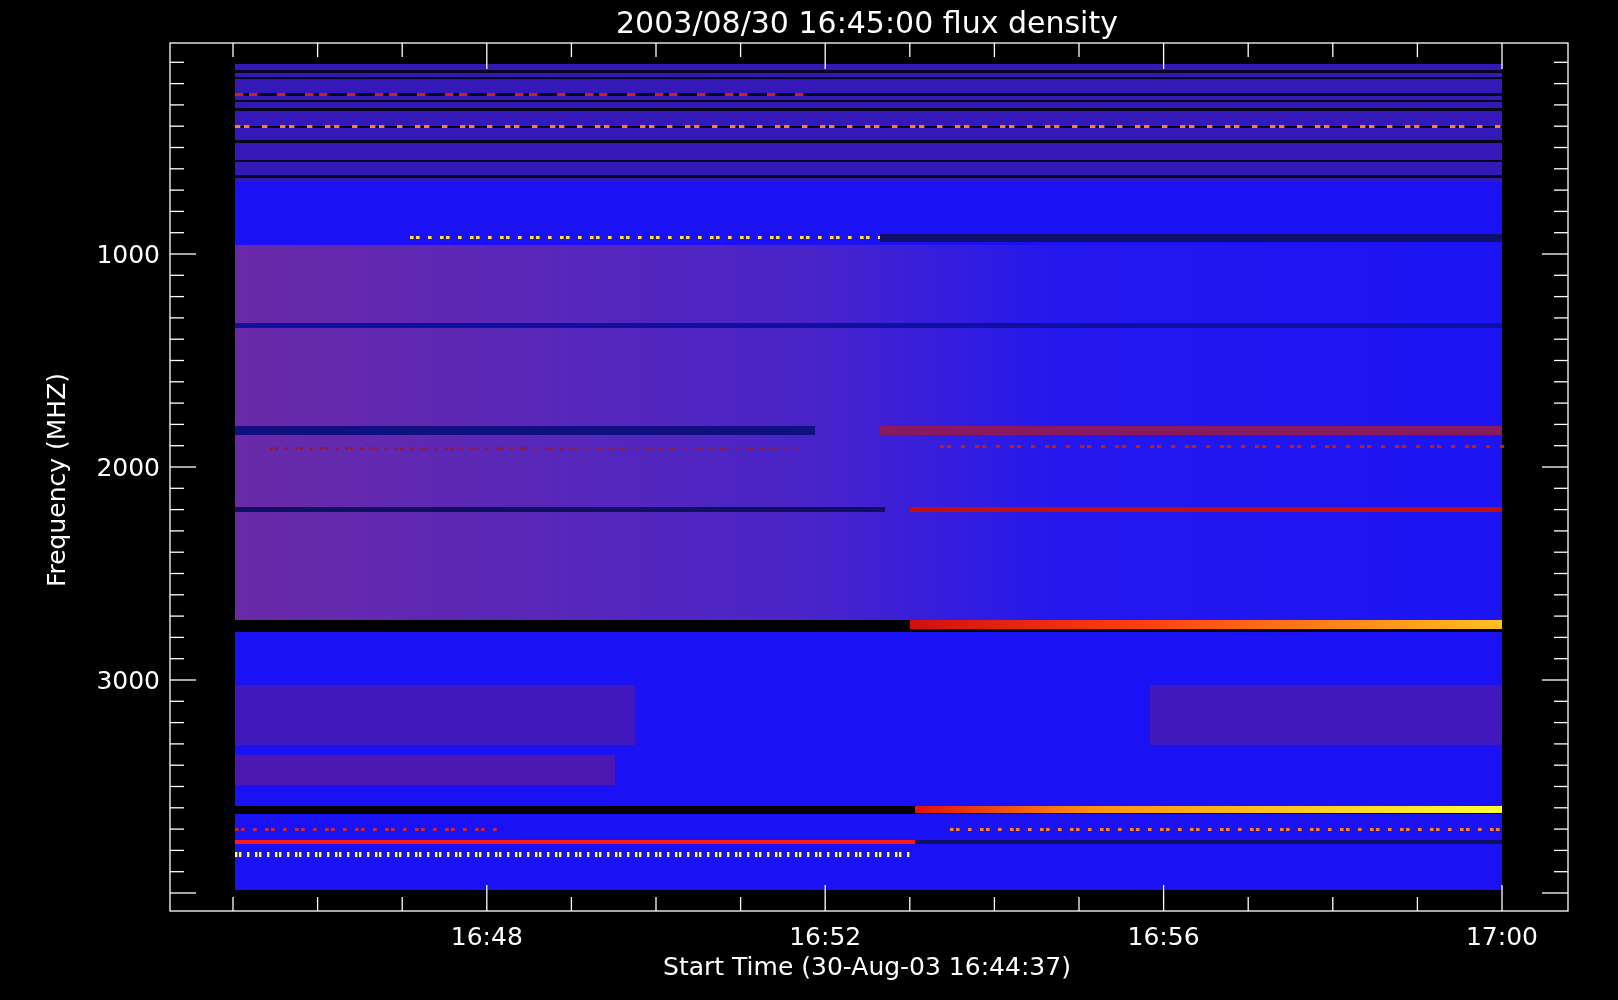 The image size is (1618, 1000). Describe the element at coordinates (486, 936) in the screenshot. I see `tick-label: 16:48` at that location.